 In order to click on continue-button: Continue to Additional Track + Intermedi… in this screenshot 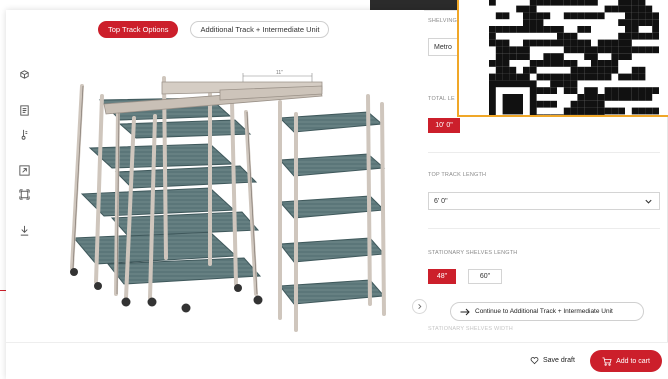, I will do `click(547, 311)`.